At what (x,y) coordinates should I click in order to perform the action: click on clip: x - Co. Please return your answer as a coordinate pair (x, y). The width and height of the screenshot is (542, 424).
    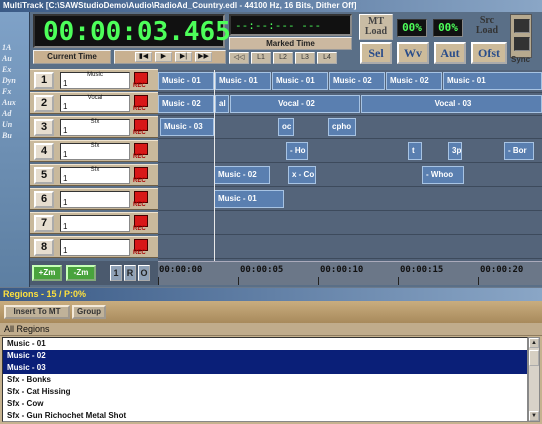
    Looking at the image, I should click on (302, 175).